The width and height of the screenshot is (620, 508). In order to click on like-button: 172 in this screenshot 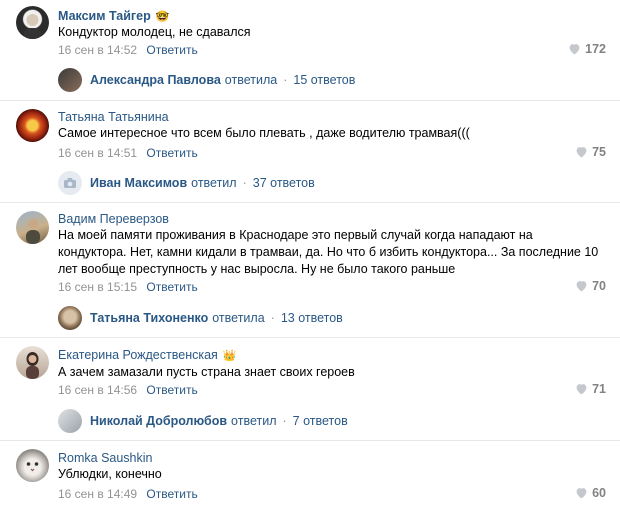, I will do `click(587, 49)`.